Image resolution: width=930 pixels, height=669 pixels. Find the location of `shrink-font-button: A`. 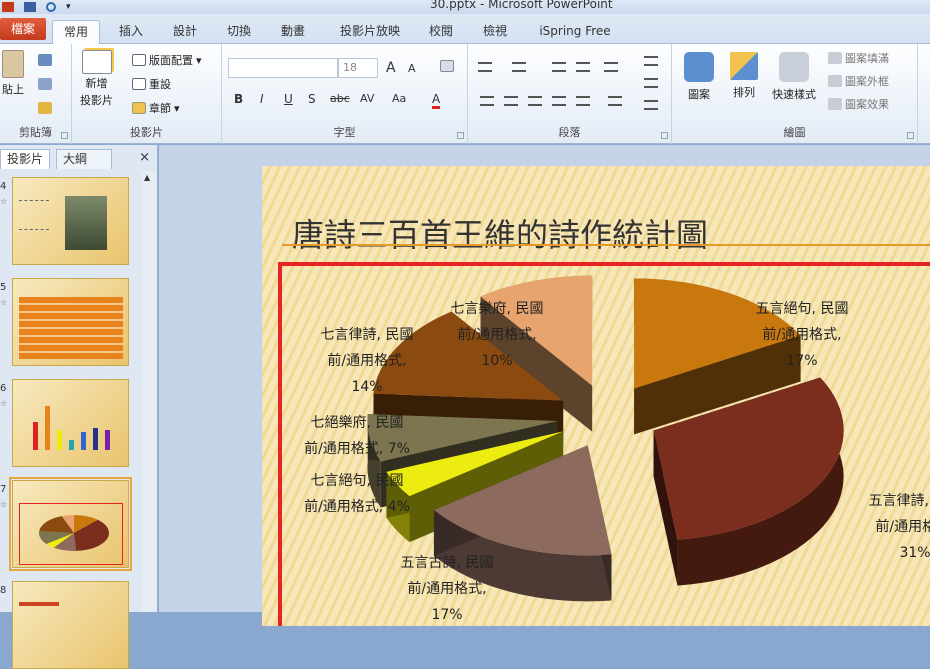

shrink-font-button: A is located at coordinates (412, 68).